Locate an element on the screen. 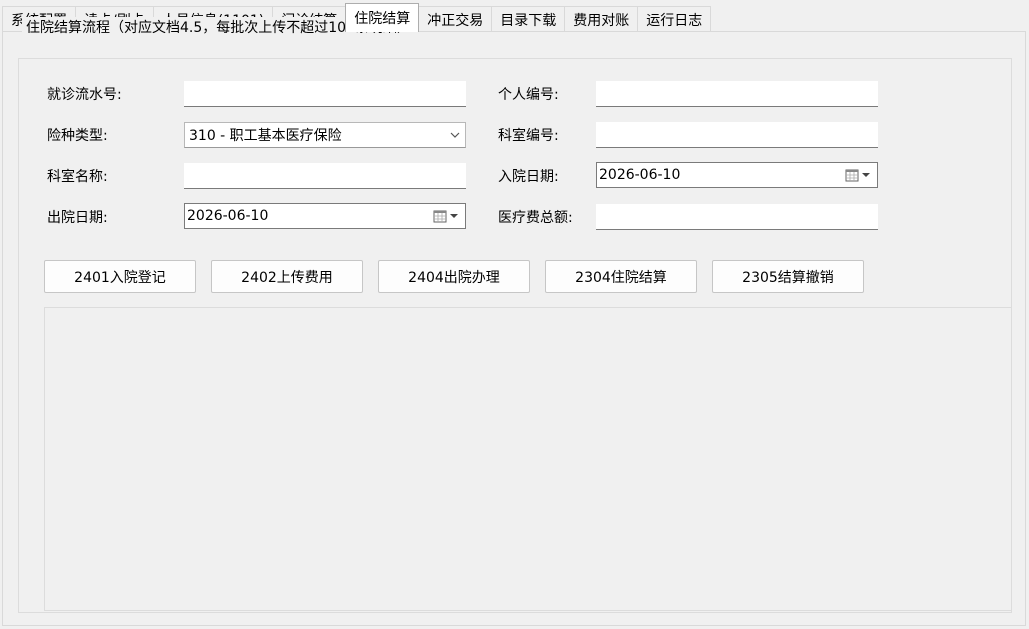  person-id-input is located at coordinates (737, 94).